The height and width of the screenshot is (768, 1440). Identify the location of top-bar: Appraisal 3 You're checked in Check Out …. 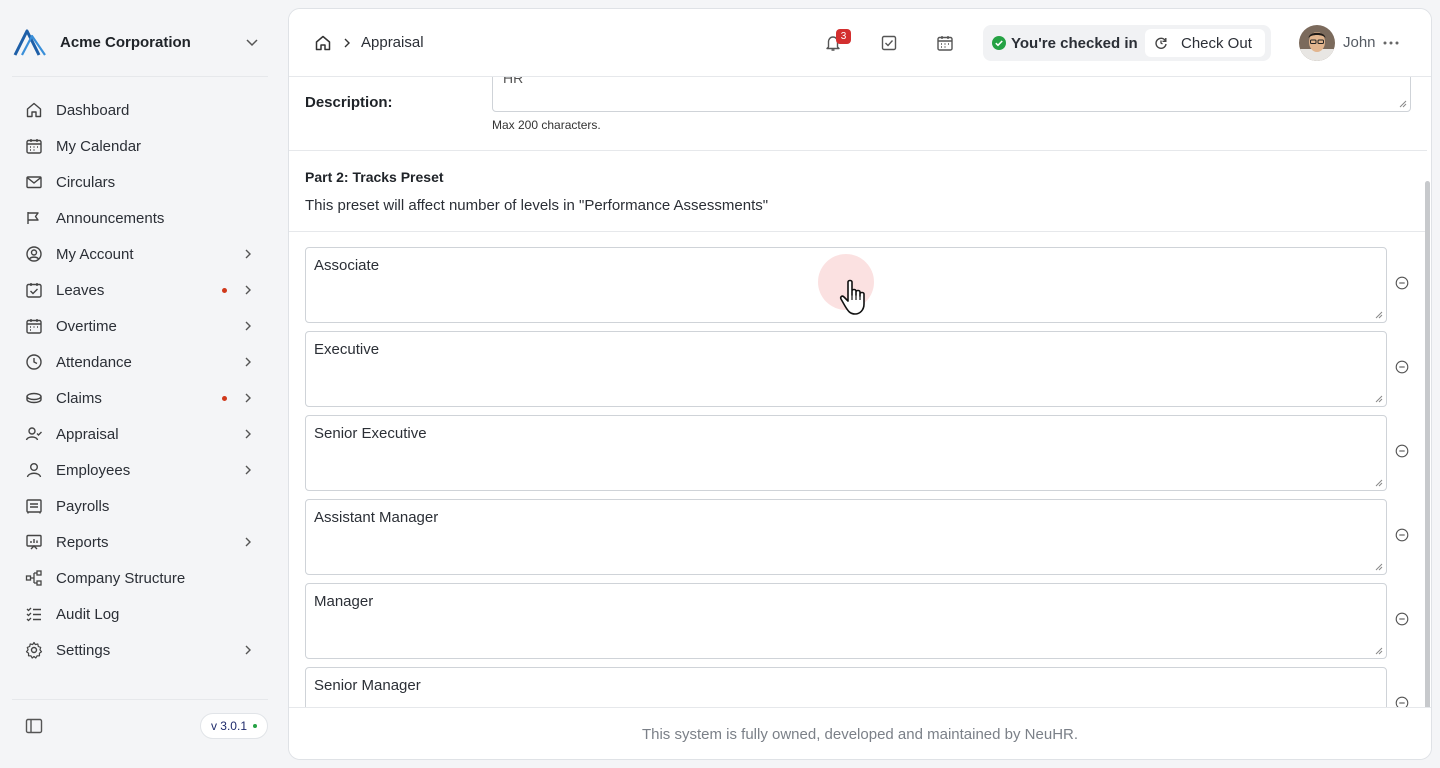
(860, 43).